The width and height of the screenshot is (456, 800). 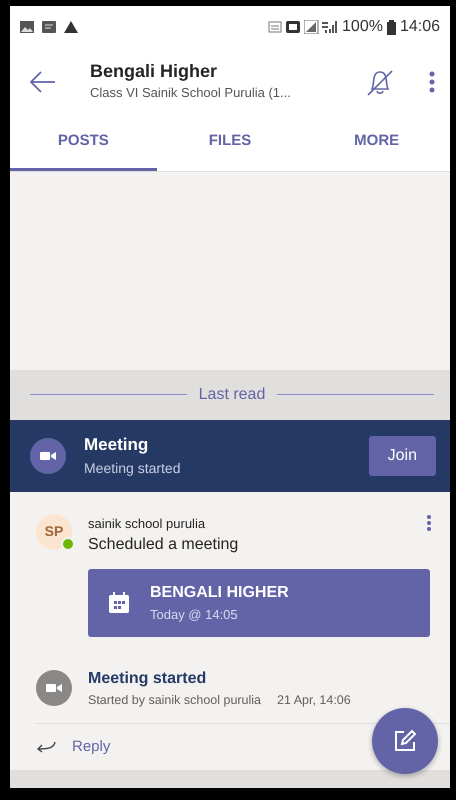 What do you see at coordinates (232, 394) in the screenshot?
I see `last-read-label: Last read` at bounding box center [232, 394].